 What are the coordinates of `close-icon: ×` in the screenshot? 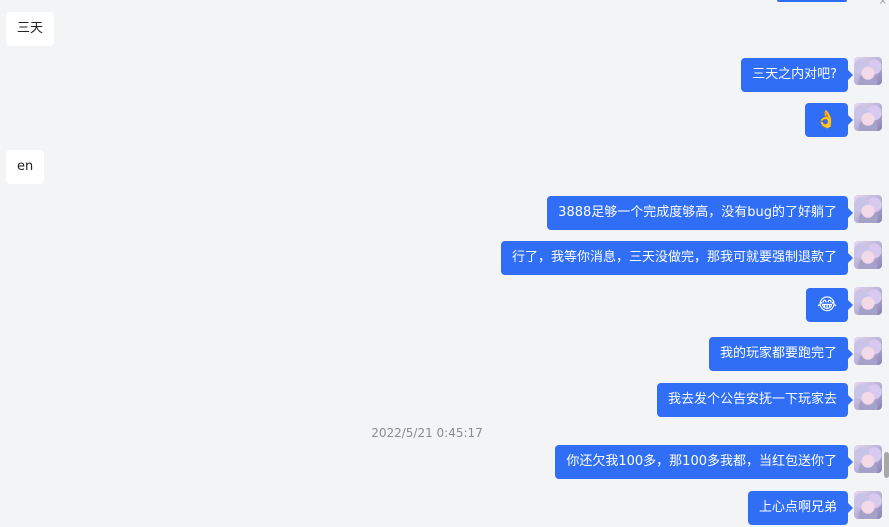 It's located at (883, 3).